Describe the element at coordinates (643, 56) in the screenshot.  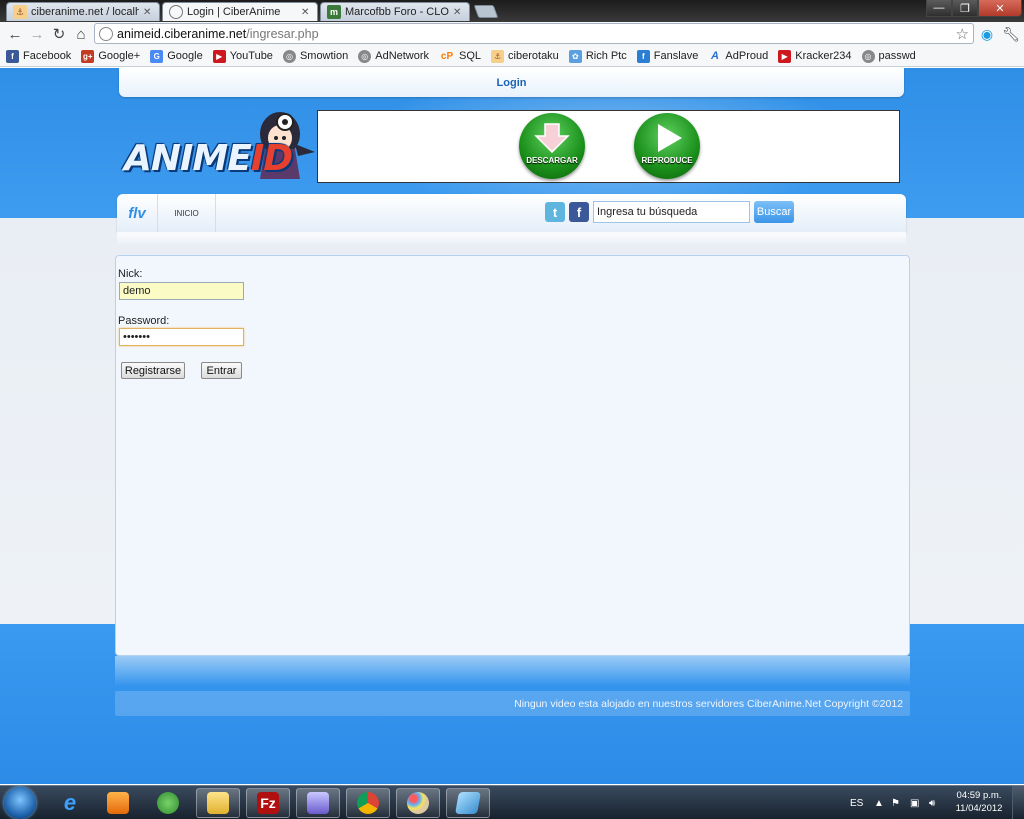
I see `fanslave-icon: f` at that location.